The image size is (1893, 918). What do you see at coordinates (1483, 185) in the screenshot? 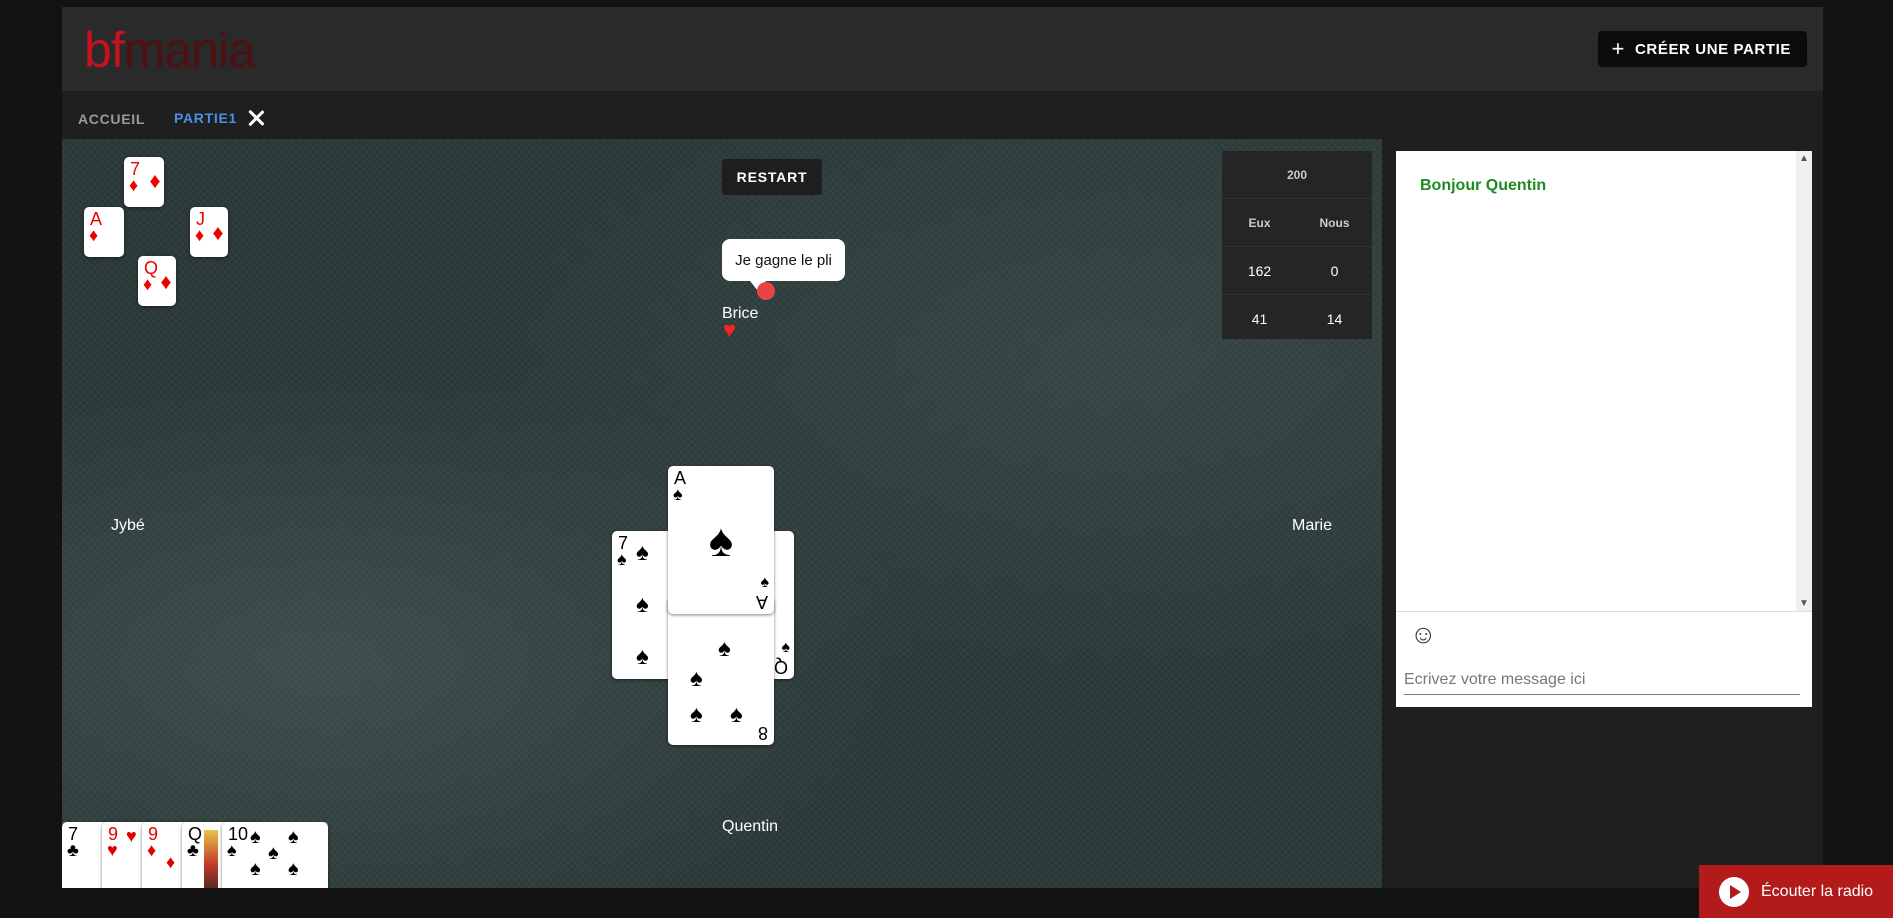
I see `chat-message: Bonjour Quentin` at bounding box center [1483, 185].